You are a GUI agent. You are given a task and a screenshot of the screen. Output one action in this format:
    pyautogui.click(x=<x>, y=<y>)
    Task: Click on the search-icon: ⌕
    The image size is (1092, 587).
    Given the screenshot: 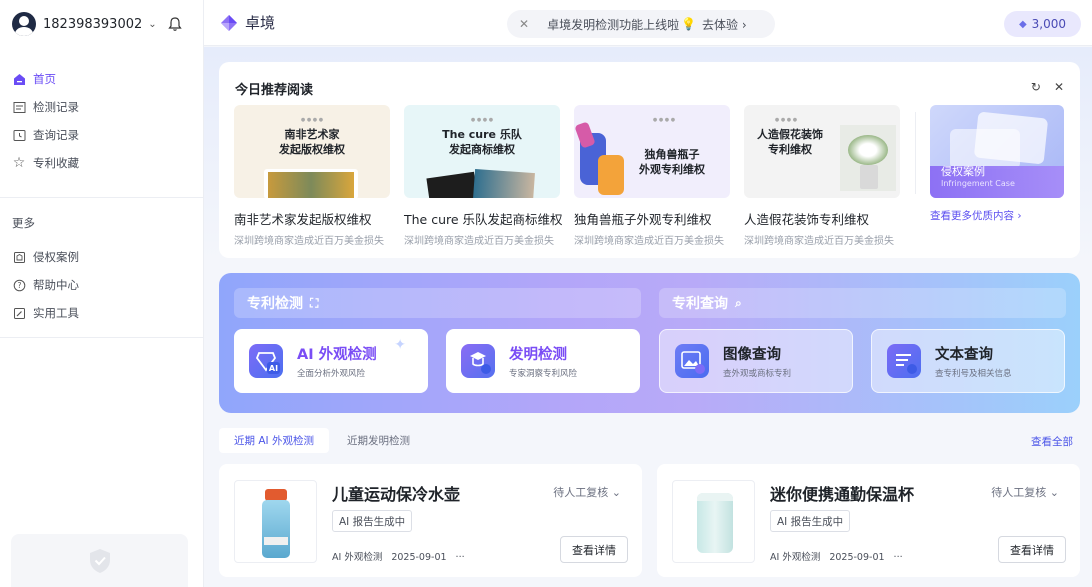 What is the action you would take?
    pyautogui.click(x=738, y=302)
    